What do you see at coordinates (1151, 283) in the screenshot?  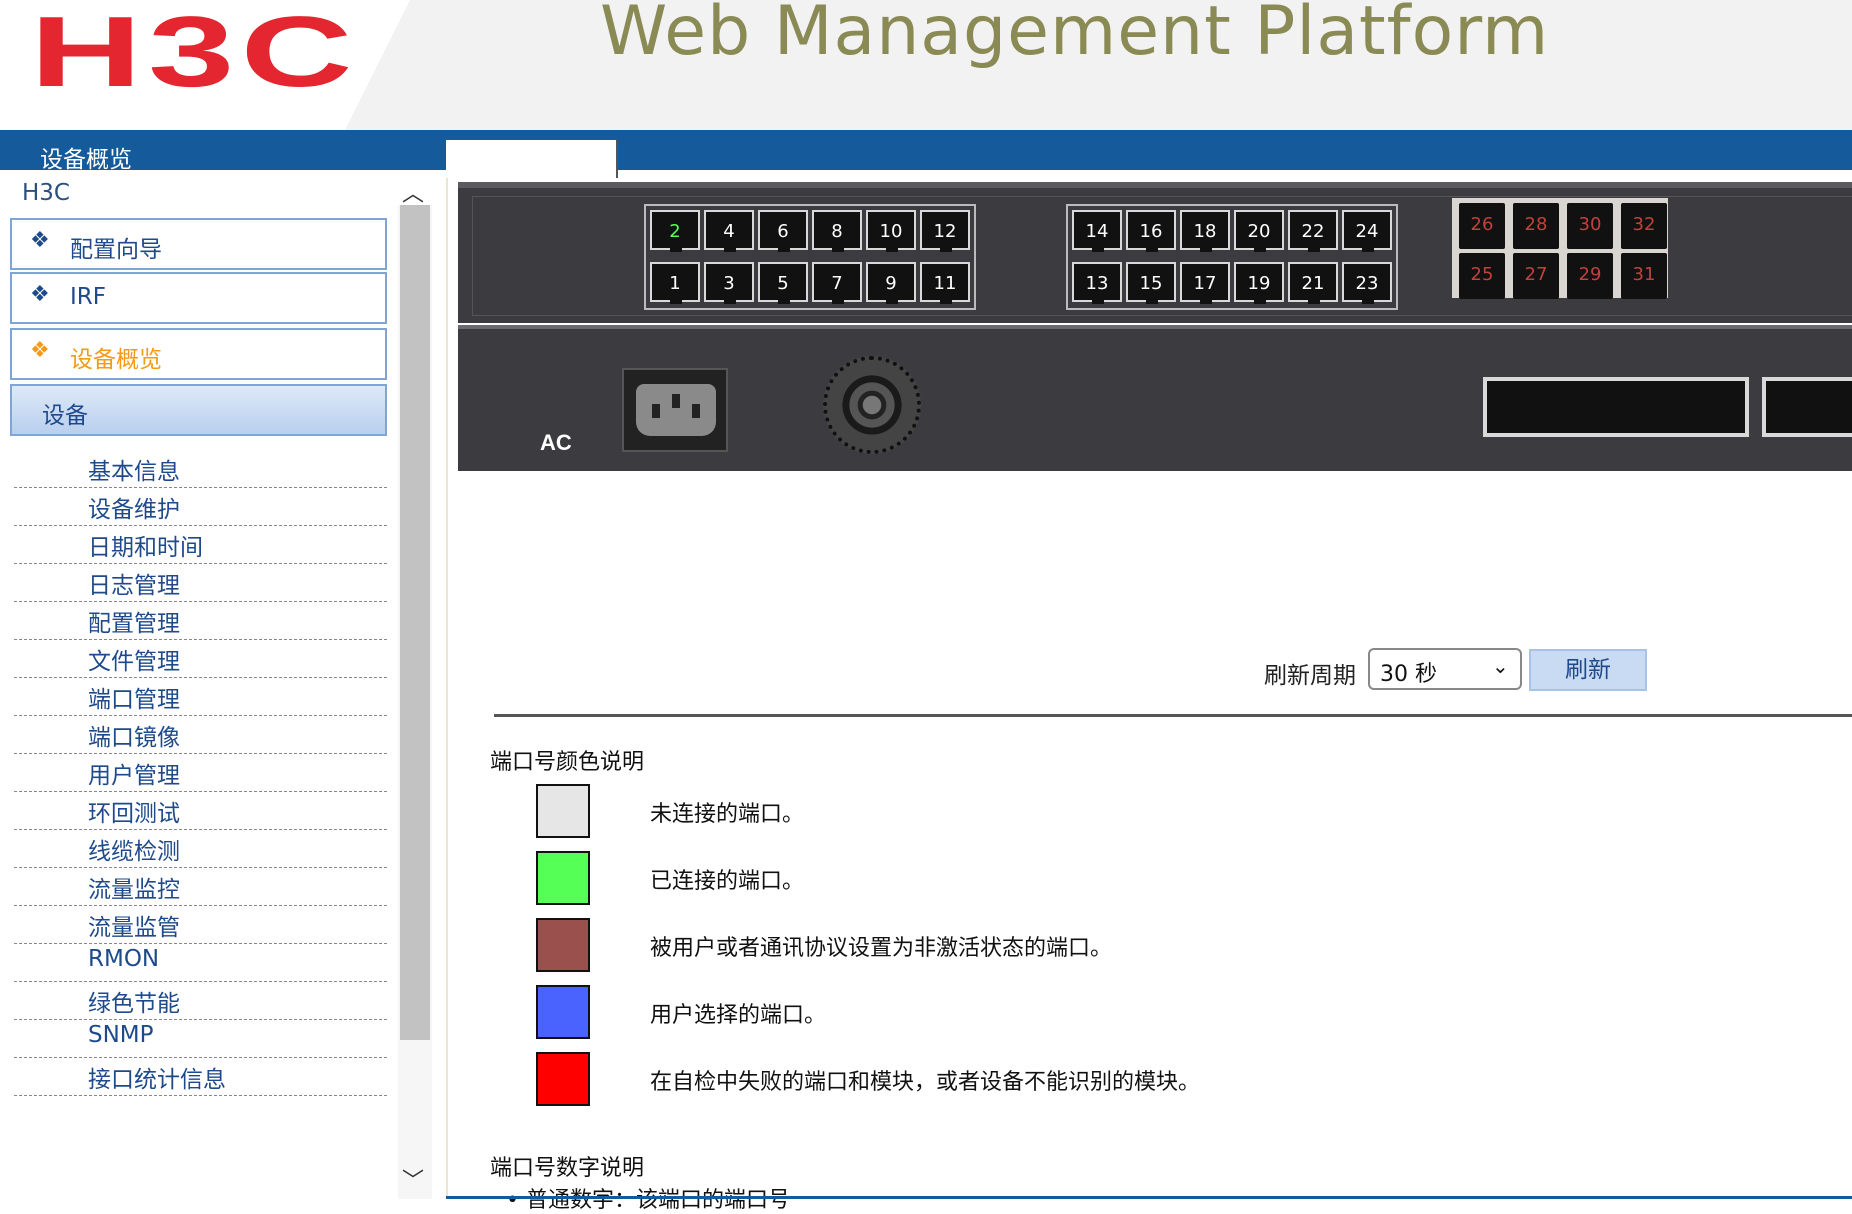 I see `ethernet-port: 15` at bounding box center [1151, 283].